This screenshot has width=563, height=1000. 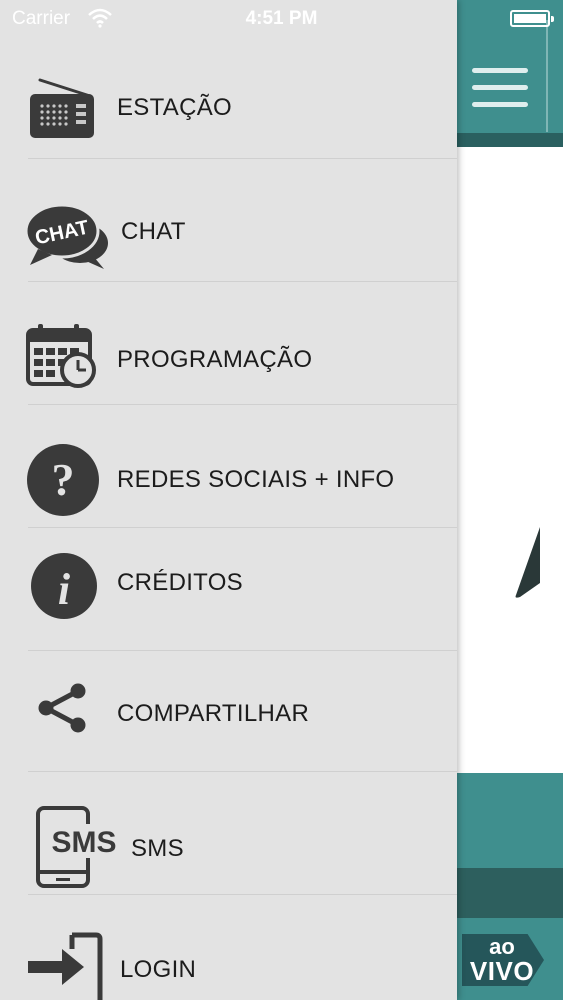 What do you see at coordinates (62, 108) in the screenshot?
I see `radio-icon` at bounding box center [62, 108].